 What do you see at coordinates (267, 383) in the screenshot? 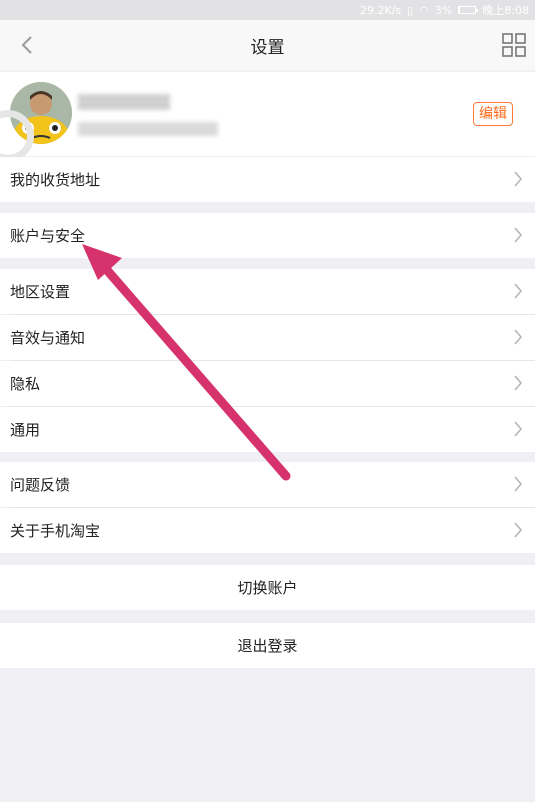
I see `menu-item-privacy: 隐私` at bounding box center [267, 383].